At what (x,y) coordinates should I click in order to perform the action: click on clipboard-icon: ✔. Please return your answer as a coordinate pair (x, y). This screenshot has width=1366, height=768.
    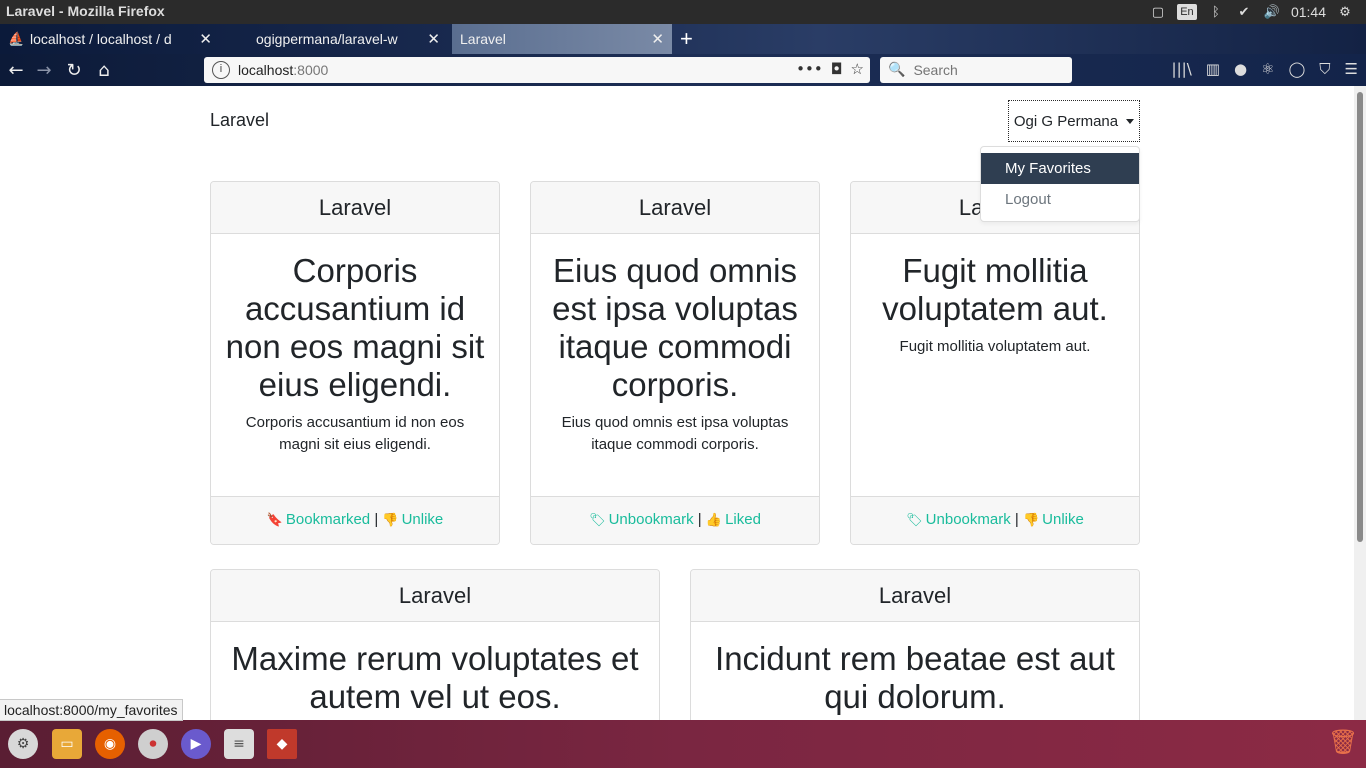
    Looking at the image, I should click on (1244, 12).